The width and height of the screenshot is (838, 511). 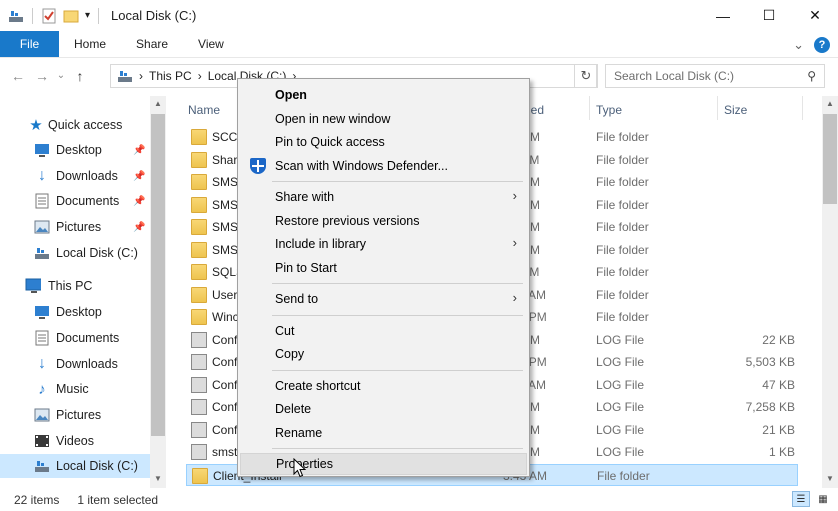 I want to click on properties-icon, so click(x=49, y=16).